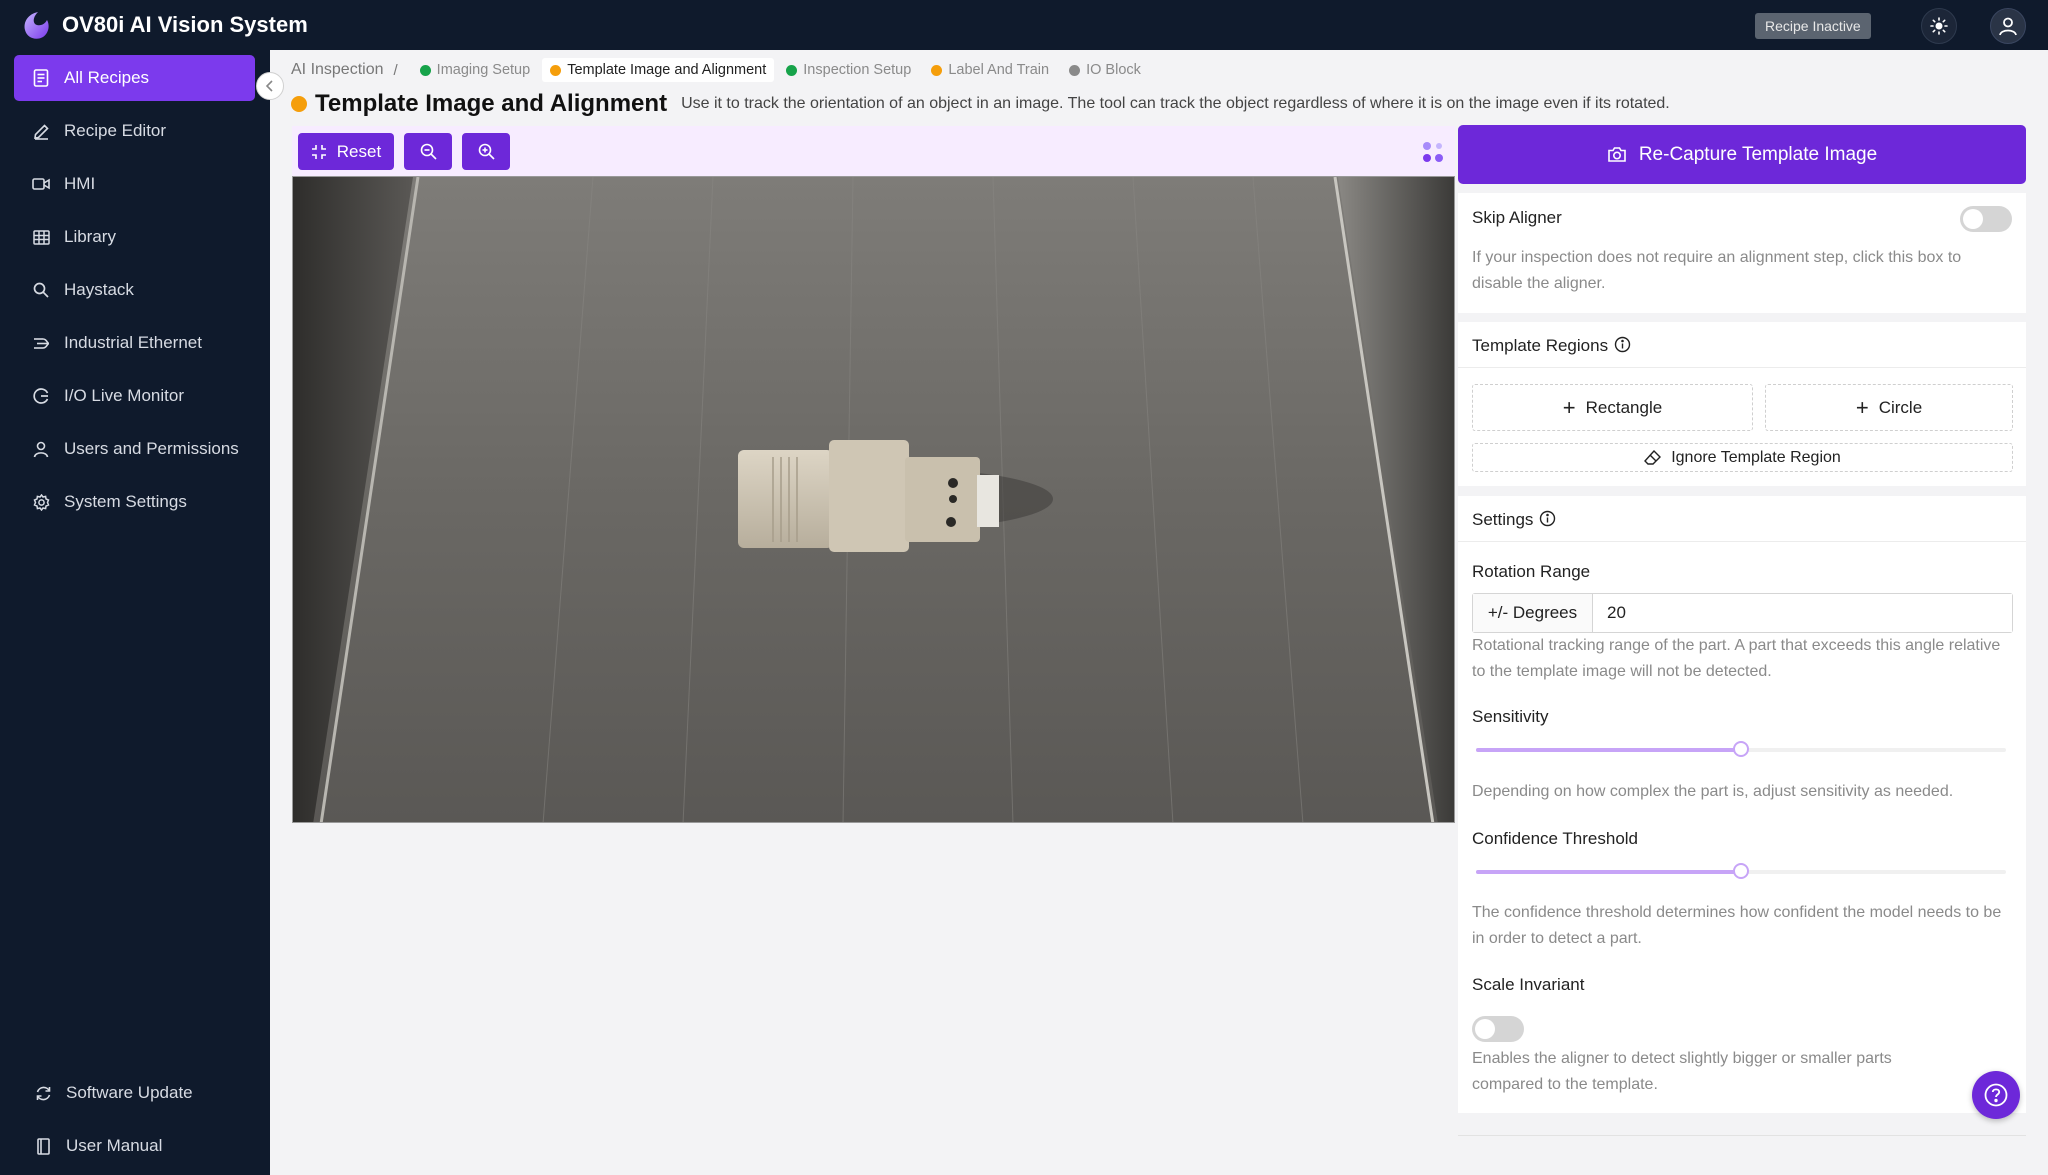 Image resolution: width=2048 pixels, height=1175 pixels. I want to click on sidebar-item-io-live-monitor: I/O Live Monitor, so click(134, 396).